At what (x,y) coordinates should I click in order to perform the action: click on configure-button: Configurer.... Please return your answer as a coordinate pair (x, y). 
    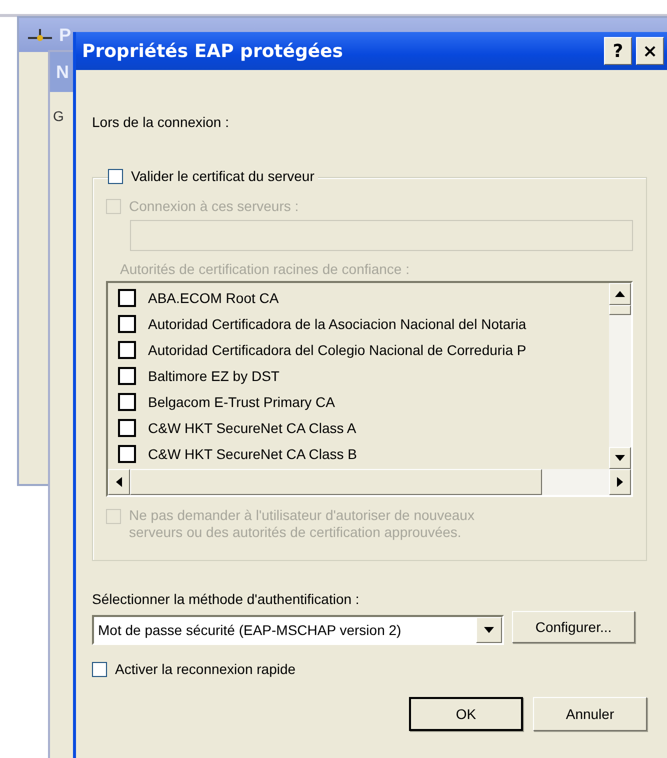
    Looking at the image, I should click on (573, 627).